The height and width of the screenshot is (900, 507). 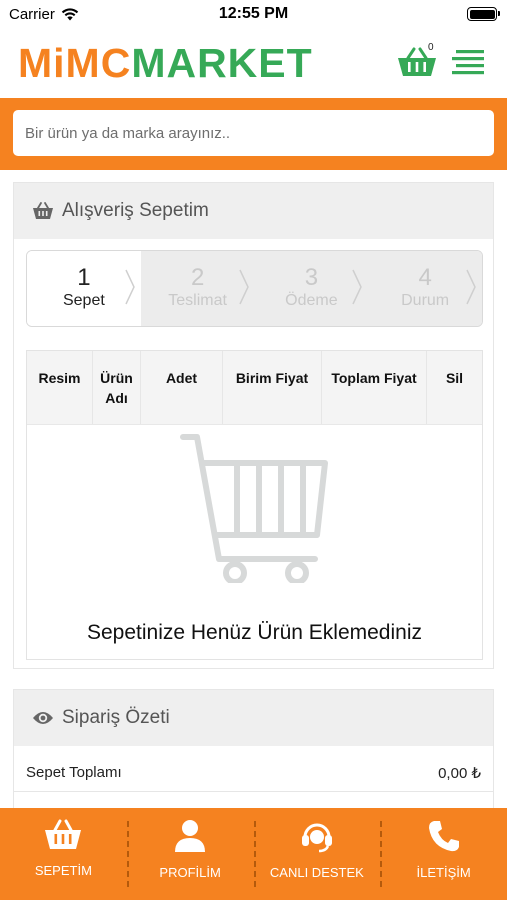 I want to click on column-header: Sil, so click(x=454, y=378).